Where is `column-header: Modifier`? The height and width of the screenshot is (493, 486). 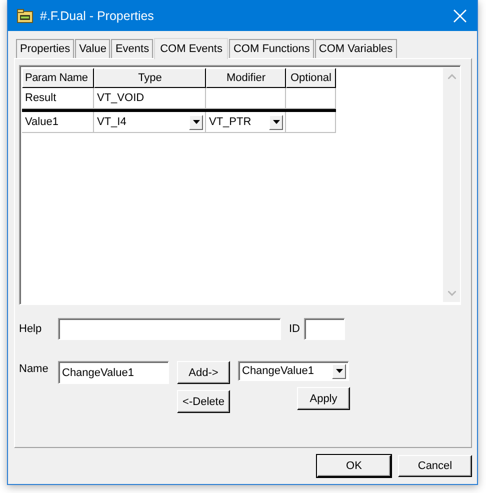
column-header: Modifier is located at coordinates (246, 78).